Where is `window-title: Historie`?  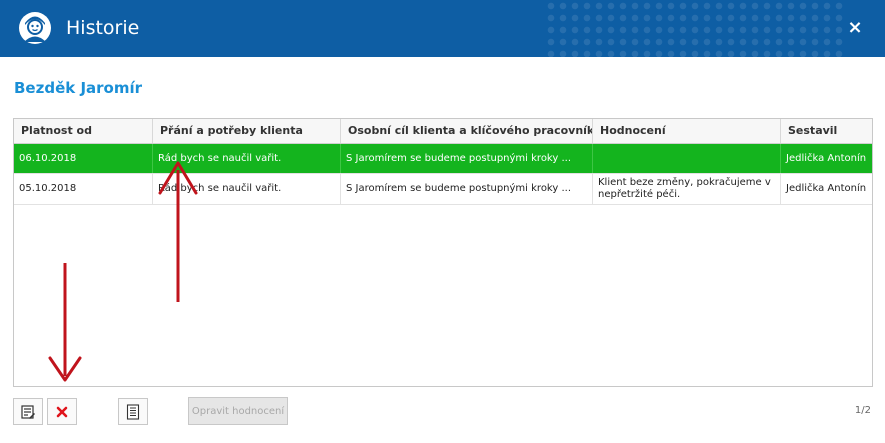 window-title: Historie is located at coordinates (103, 28).